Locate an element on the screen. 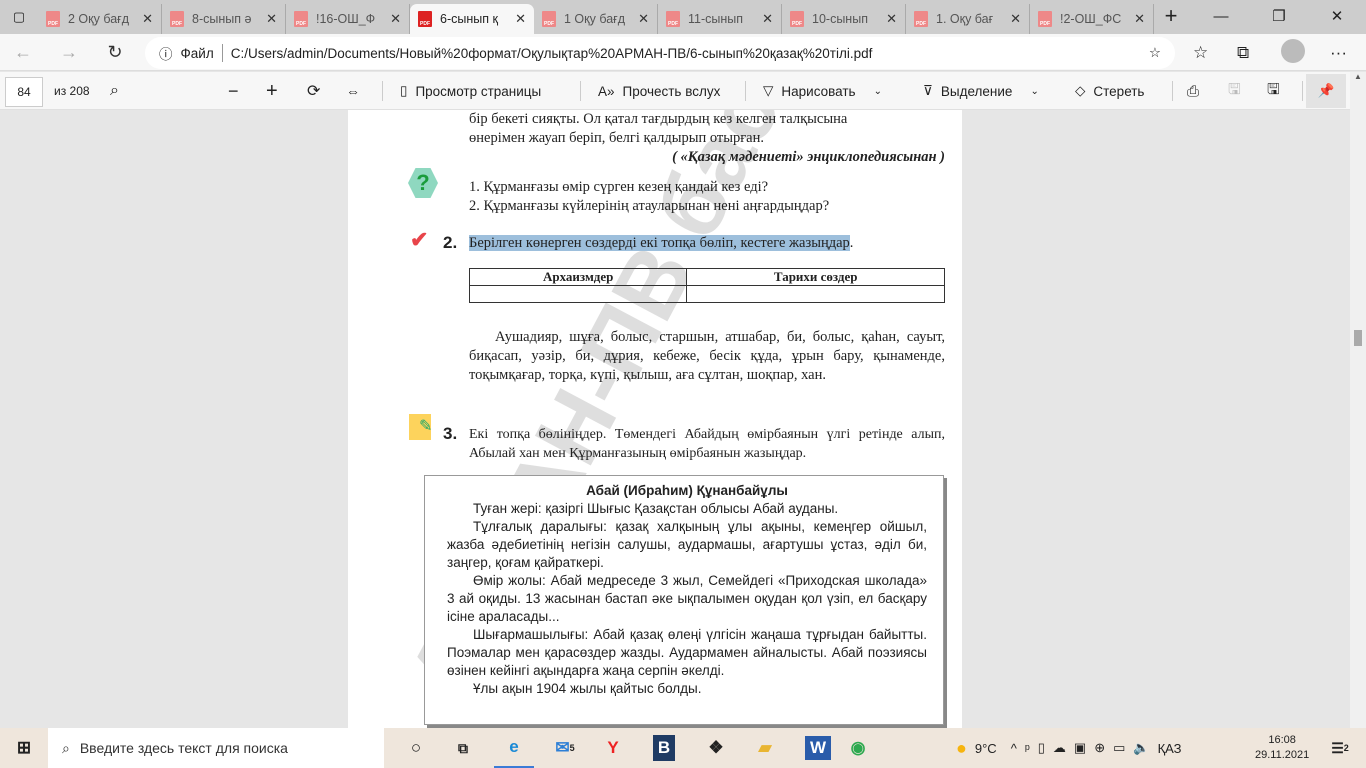  date: 29.11.2021 is located at coordinates (1282, 755).